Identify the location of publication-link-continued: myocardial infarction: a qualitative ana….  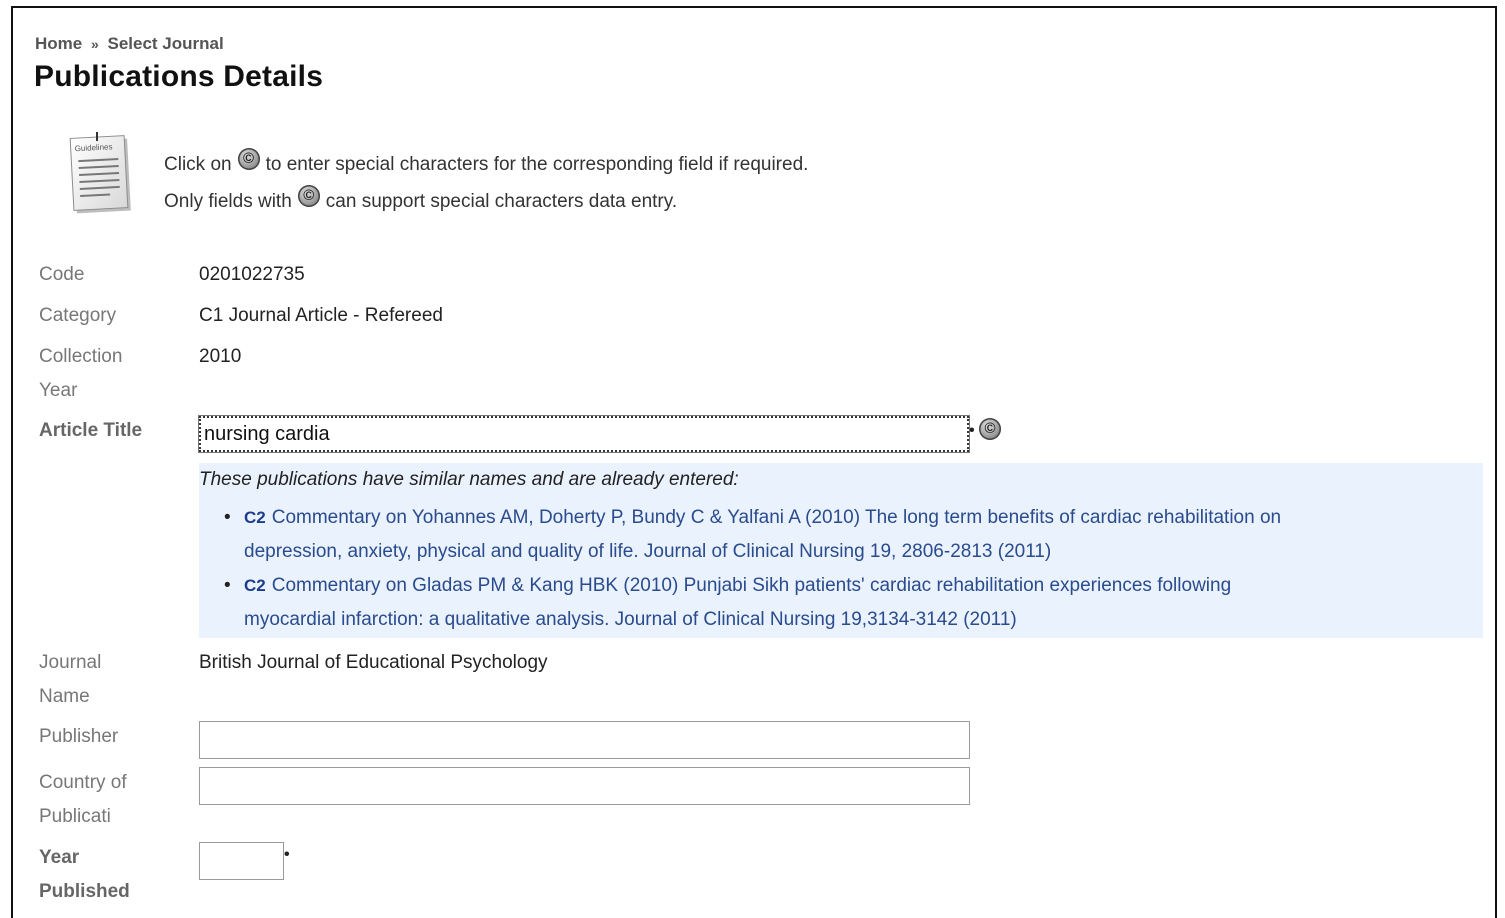
(630, 619).